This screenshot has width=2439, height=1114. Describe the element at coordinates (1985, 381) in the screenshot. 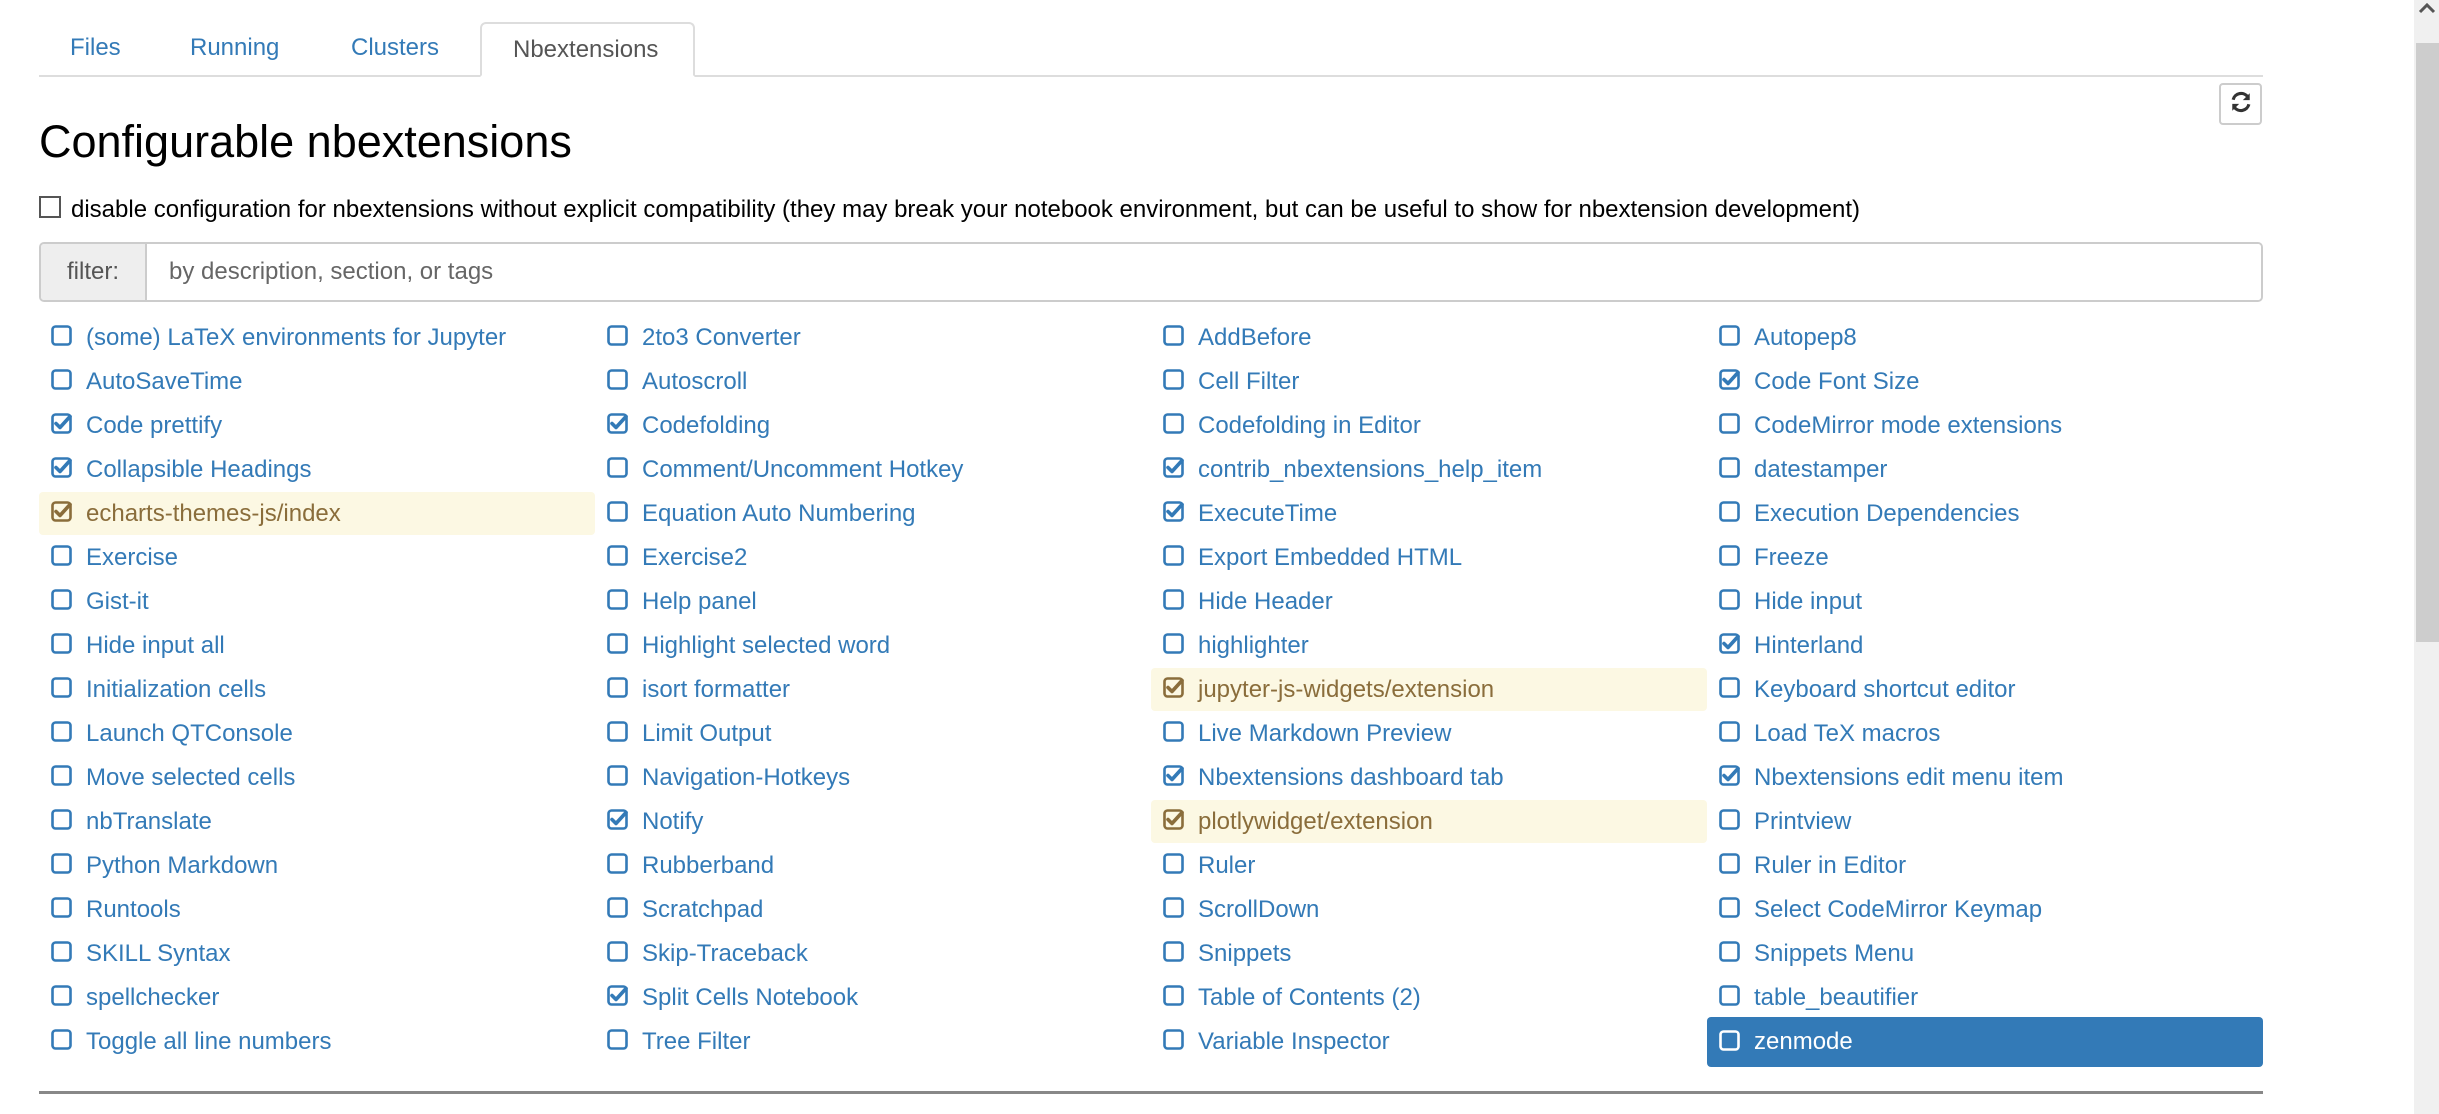

I see `extension-item: Code Font Size` at that location.